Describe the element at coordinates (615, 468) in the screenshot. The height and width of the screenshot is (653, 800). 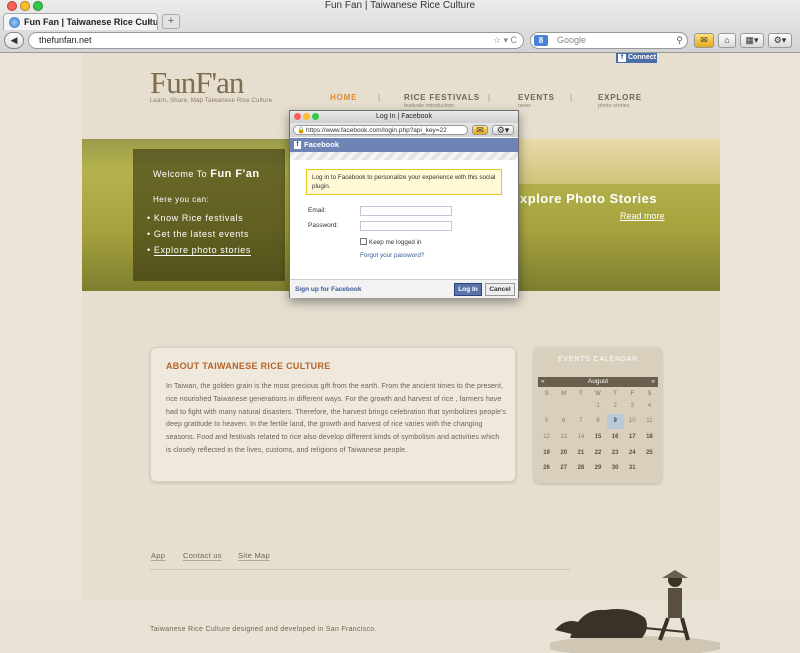
I see `calendar-day: 30` at that location.